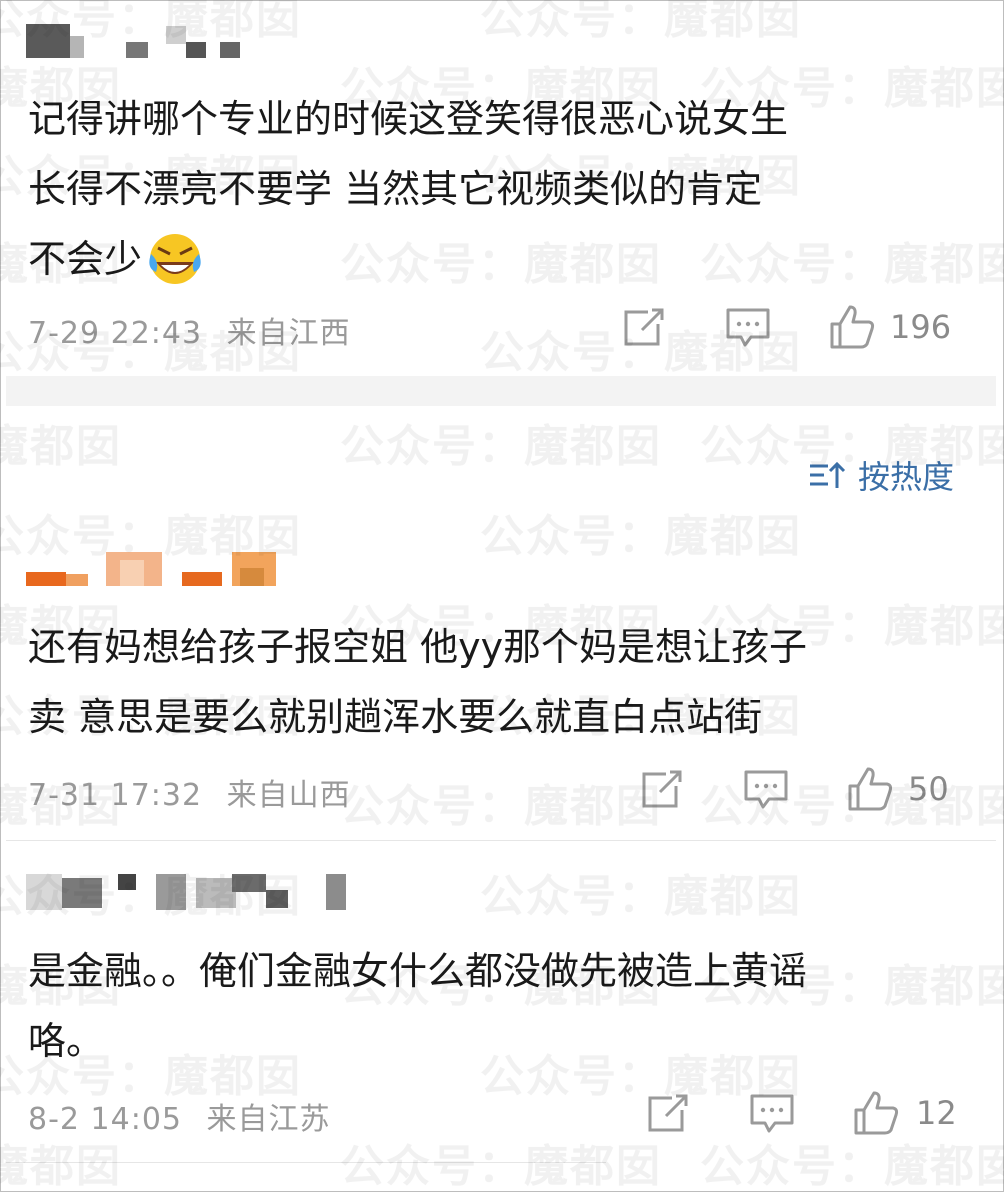  Describe the element at coordinates (936, 1113) in the screenshot. I see `like-count: 12` at that location.